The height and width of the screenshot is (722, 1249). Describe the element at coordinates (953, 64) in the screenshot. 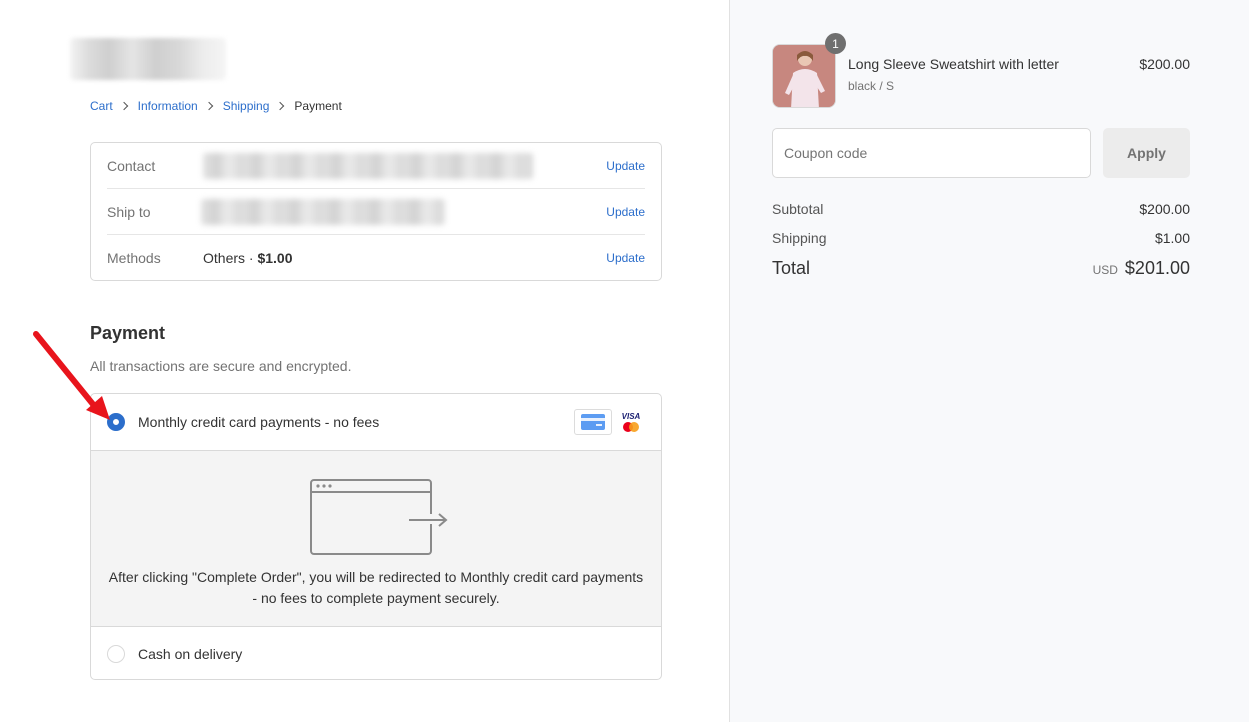

I see `product-name: Long Sleeve Sweatshirt with letter` at that location.